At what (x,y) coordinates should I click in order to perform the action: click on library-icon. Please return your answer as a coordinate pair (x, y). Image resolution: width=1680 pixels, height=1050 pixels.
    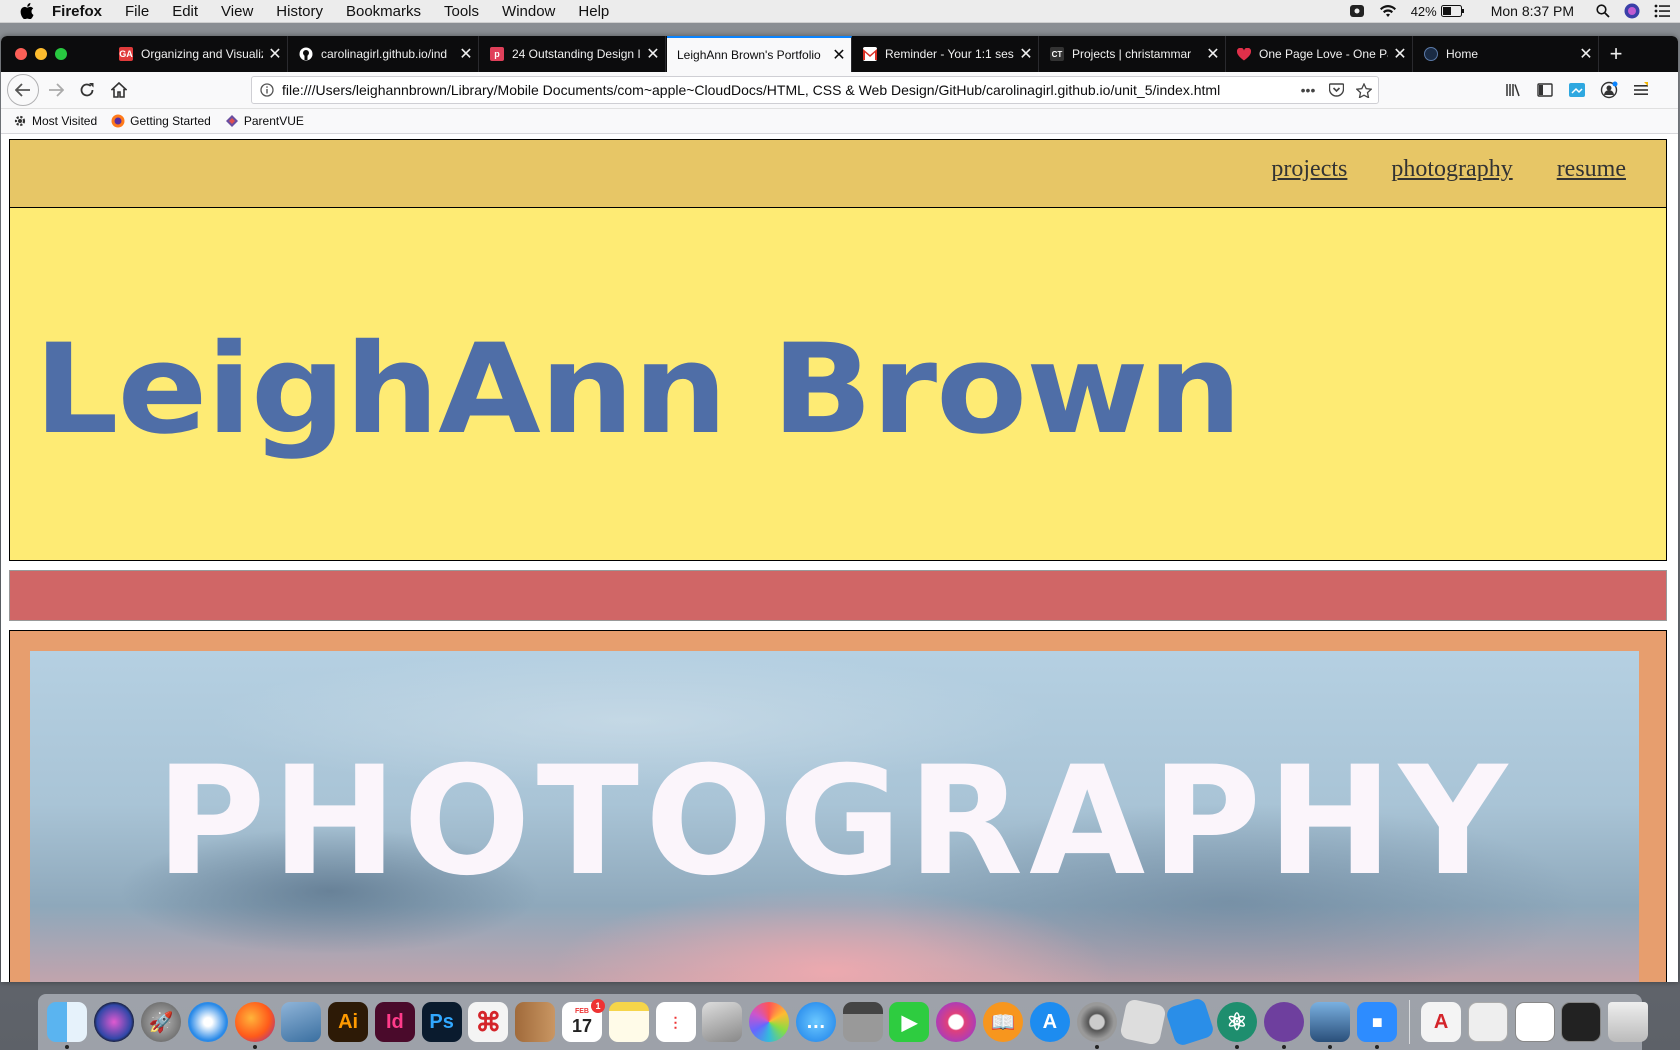
    Looking at the image, I should click on (1513, 90).